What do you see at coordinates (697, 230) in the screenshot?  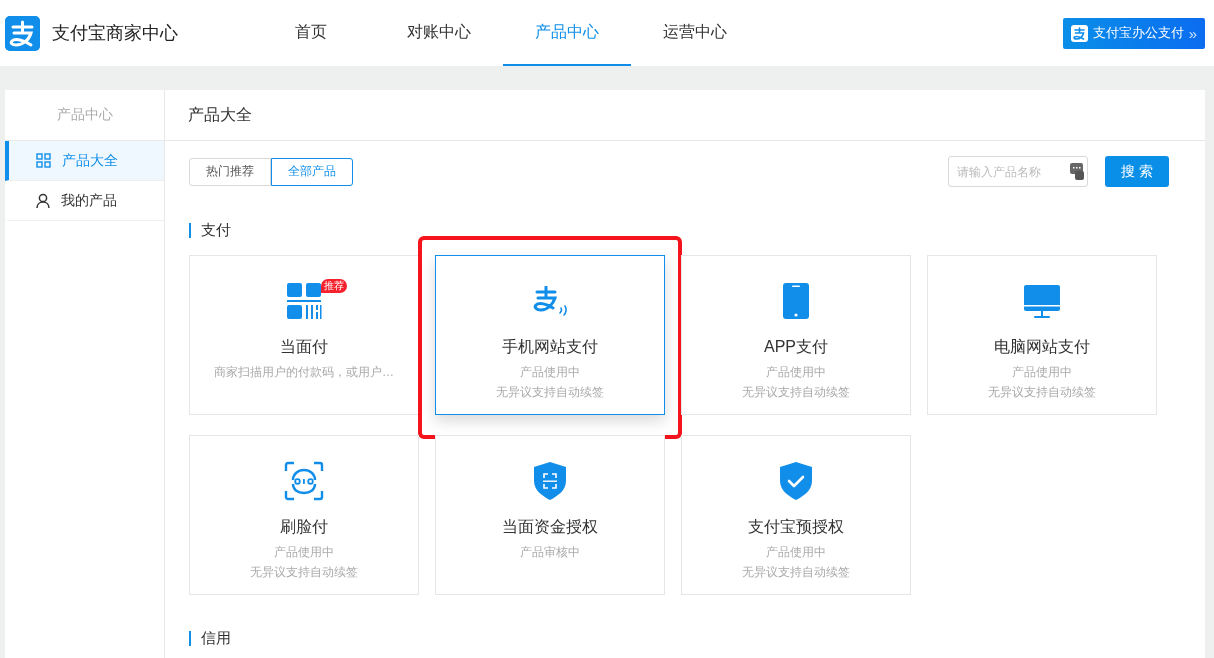 I see `section-title: 支付` at bounding box center [697, 230].